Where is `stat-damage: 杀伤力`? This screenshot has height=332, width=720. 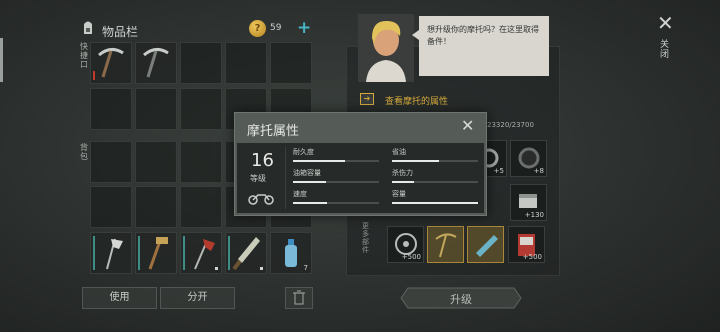
stat-damage: 杀伤力 is located at coordinates (435, 175).